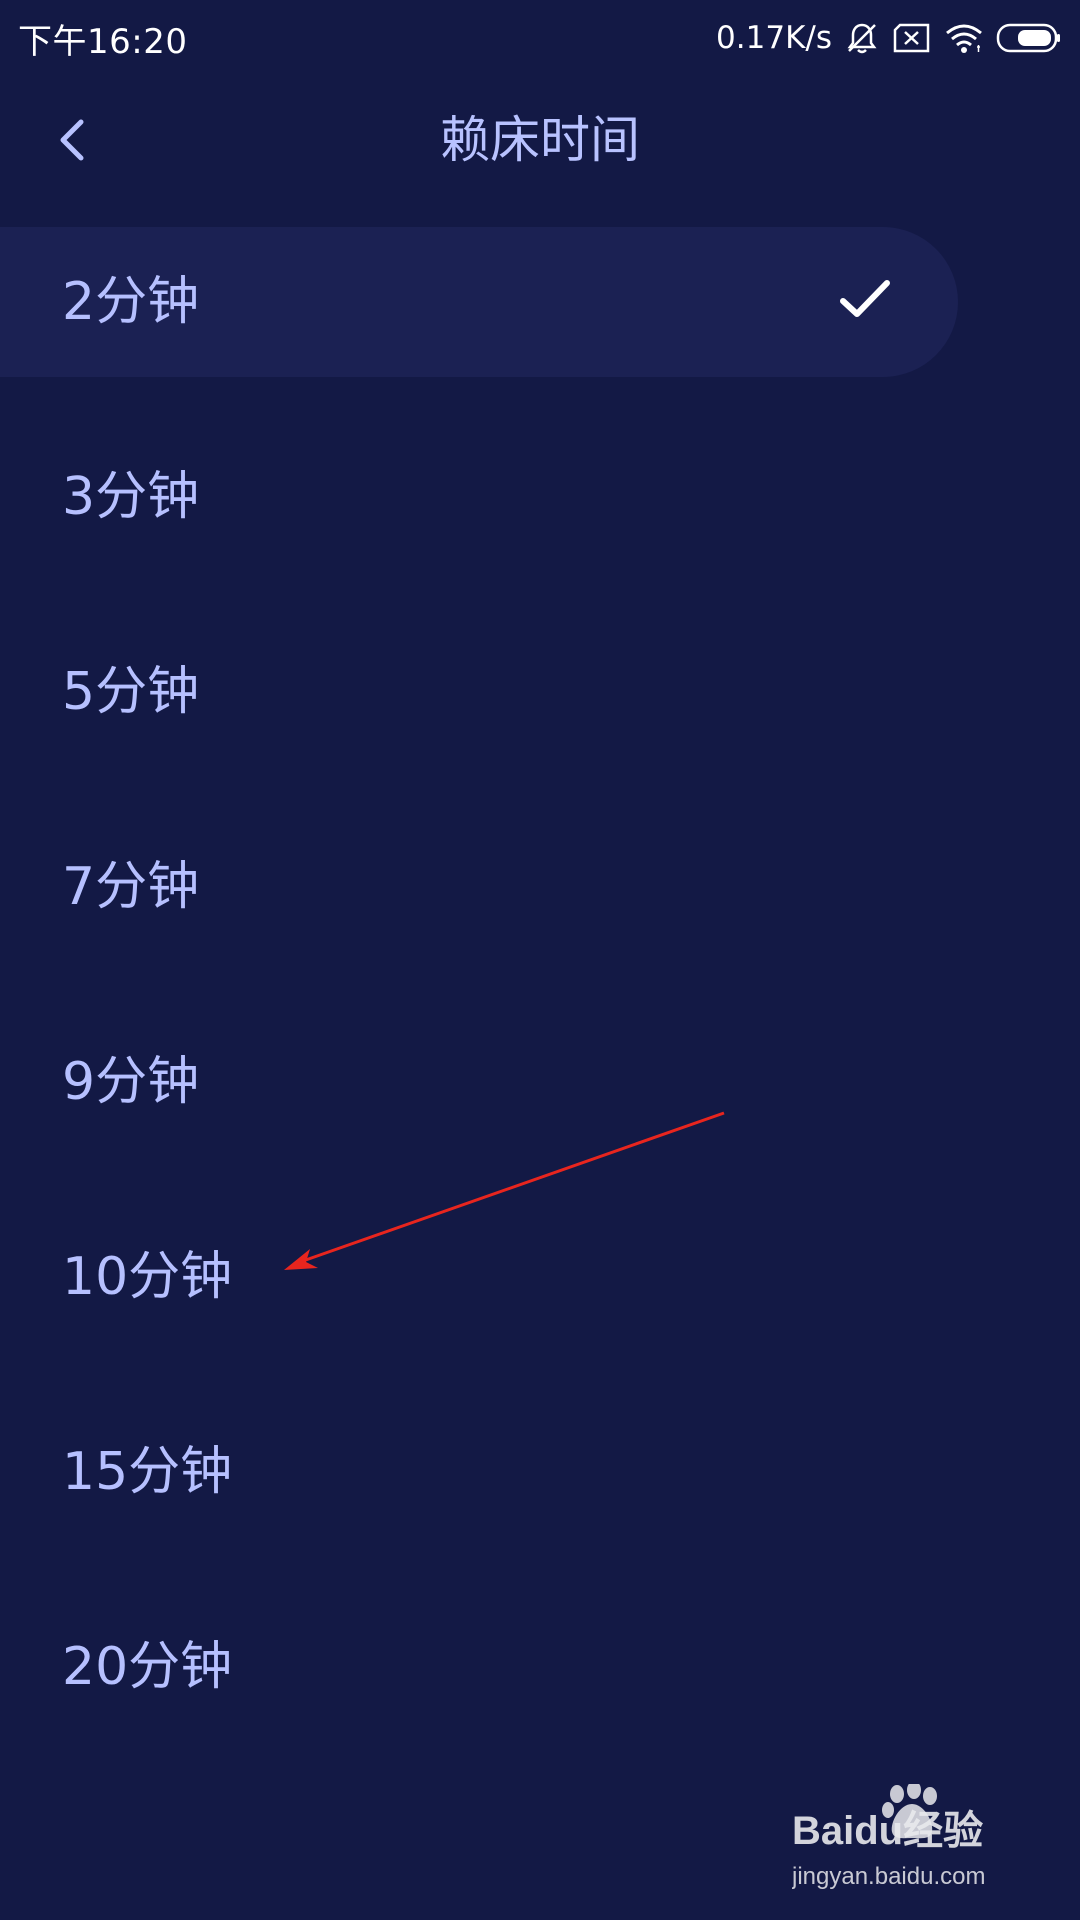  What do you see at coordinates (887, 1831) in the screenshot?
I see `watermark-brand: Baidu经验` at bounding box center [887, 1831].